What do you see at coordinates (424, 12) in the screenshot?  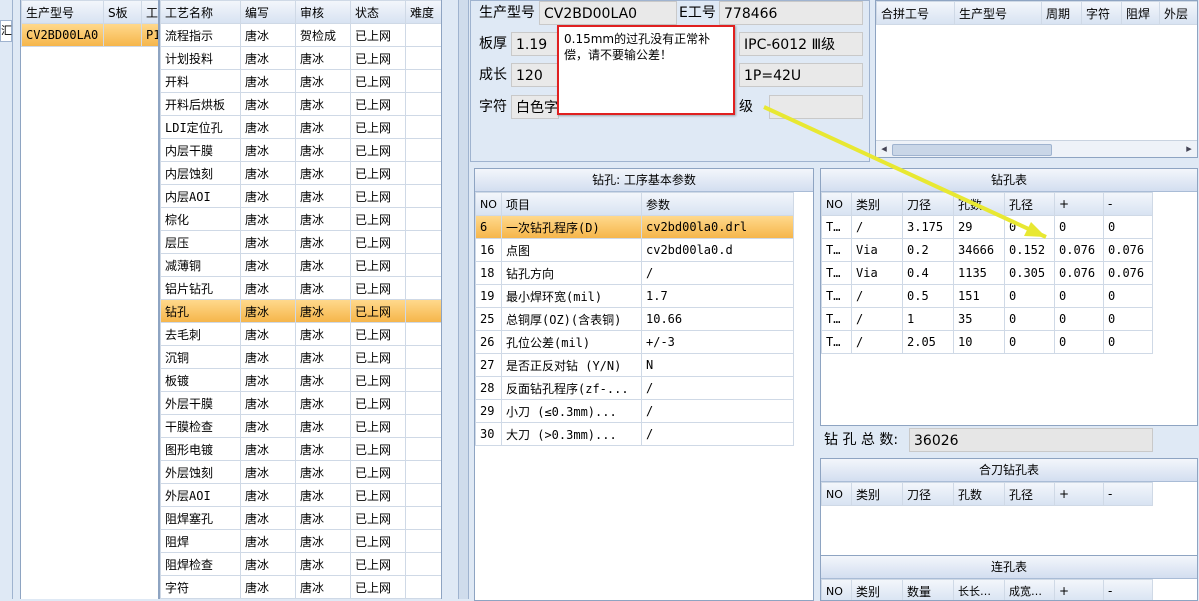 I see `column-header: 难度` at bounding box center [424, 12].